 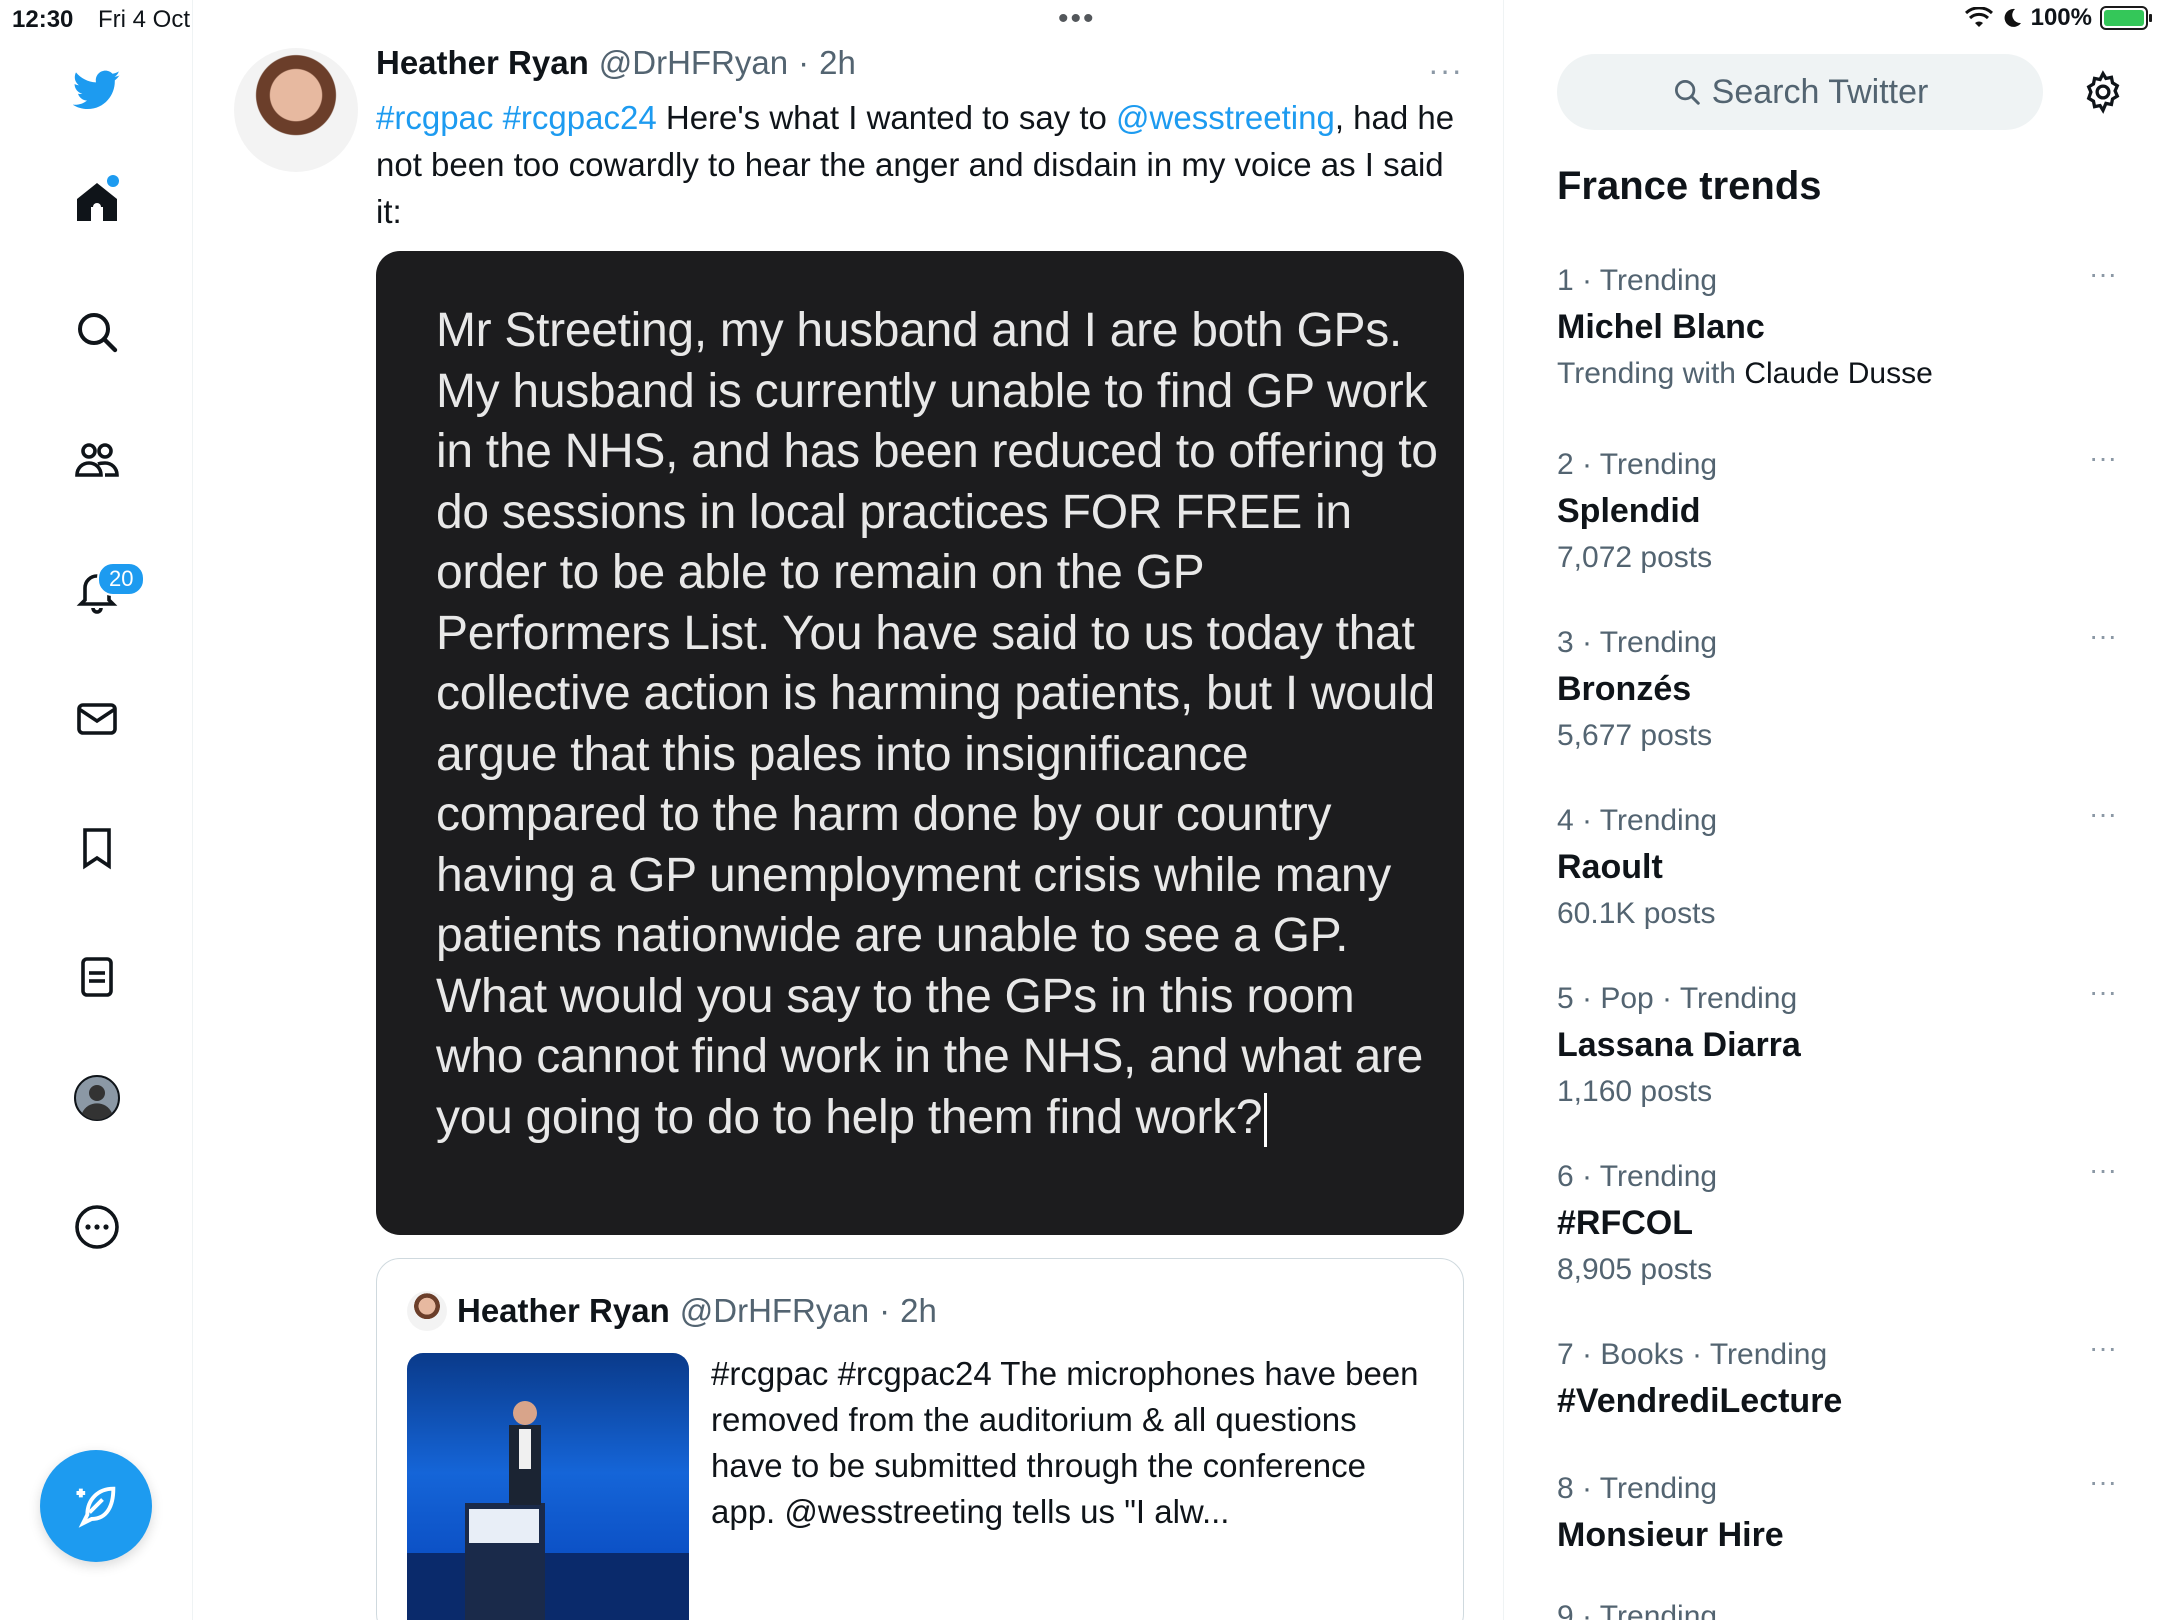 What do you see at coordinates (97, 848) in the screenshot?
I see `bookmarks-icon` at bounding box center [97, 848].